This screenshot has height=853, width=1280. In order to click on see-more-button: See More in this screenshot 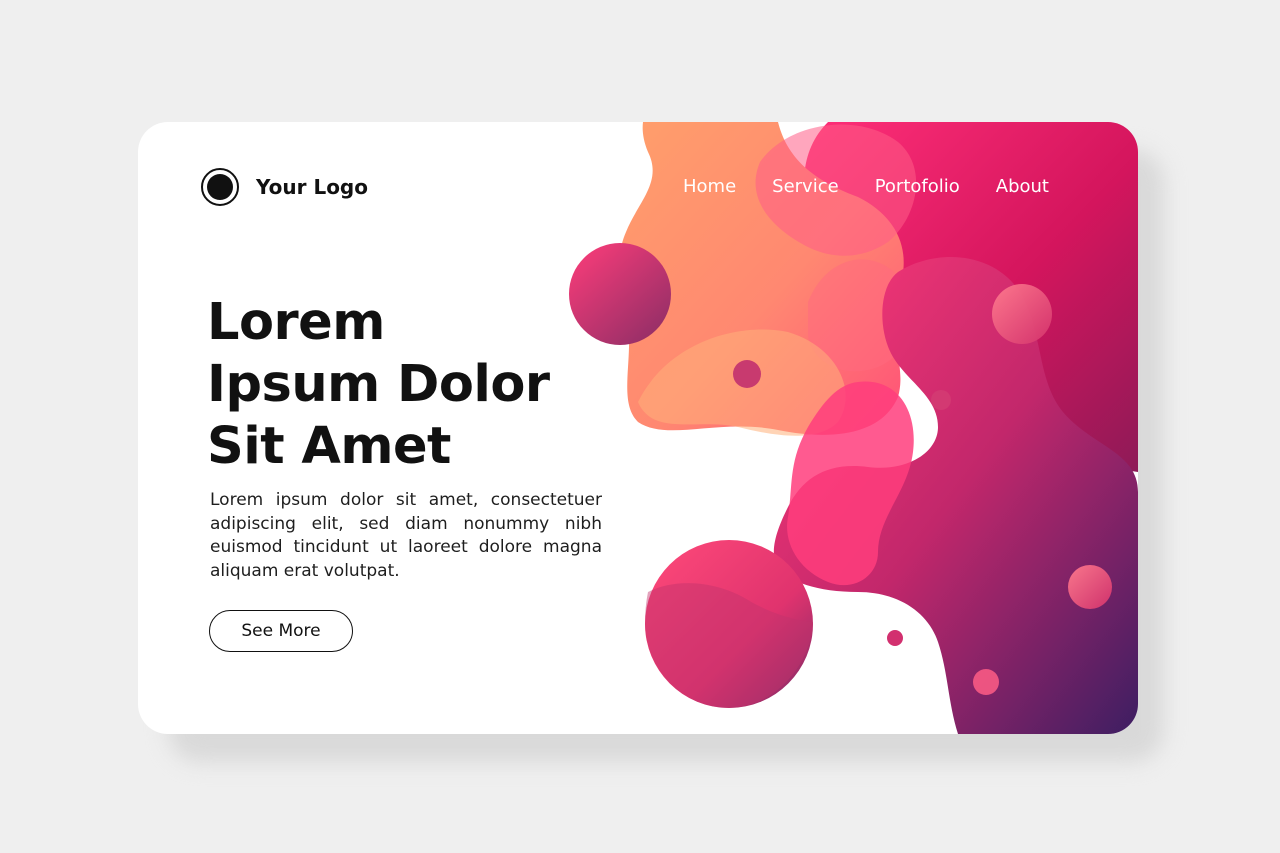, I will do `click(281, 631)`.